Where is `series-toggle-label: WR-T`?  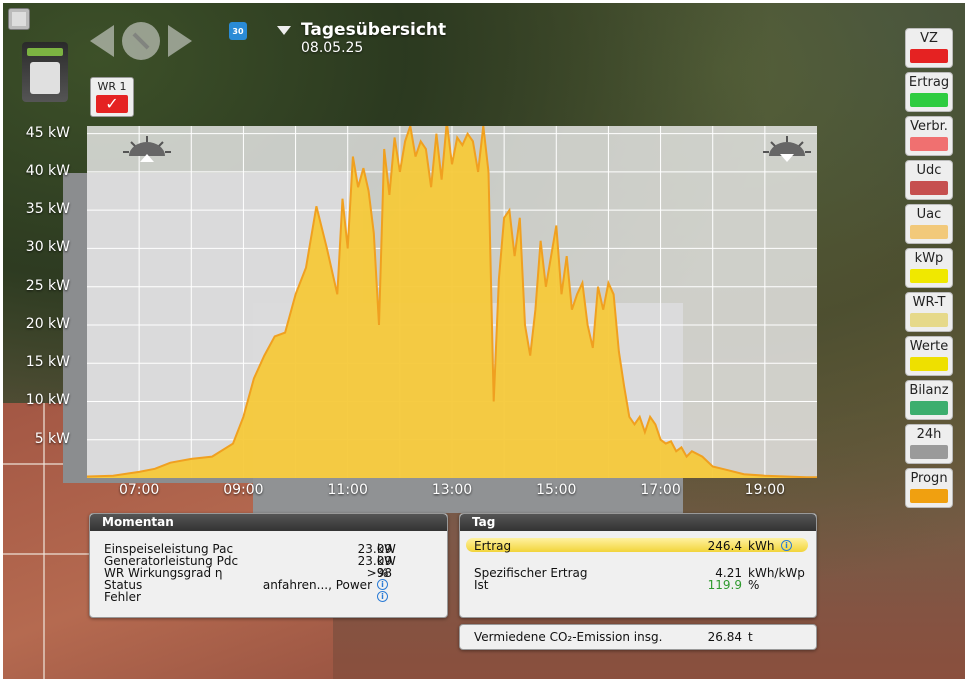 series-toggle-label: WR-T is located at coordinates (929, 302).